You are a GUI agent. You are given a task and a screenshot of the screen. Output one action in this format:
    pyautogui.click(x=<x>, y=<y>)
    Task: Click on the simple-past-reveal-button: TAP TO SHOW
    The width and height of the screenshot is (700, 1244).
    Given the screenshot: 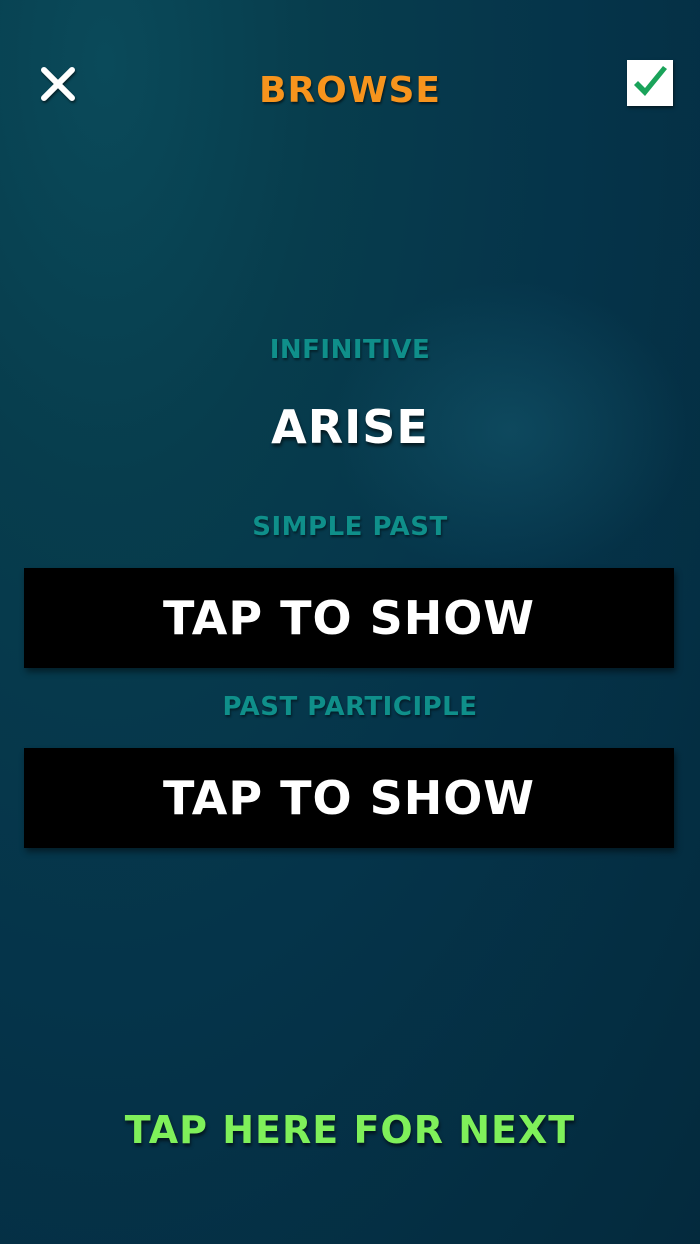 What is the action you would take?
    pyautogui.click(x=349, y=618)
    